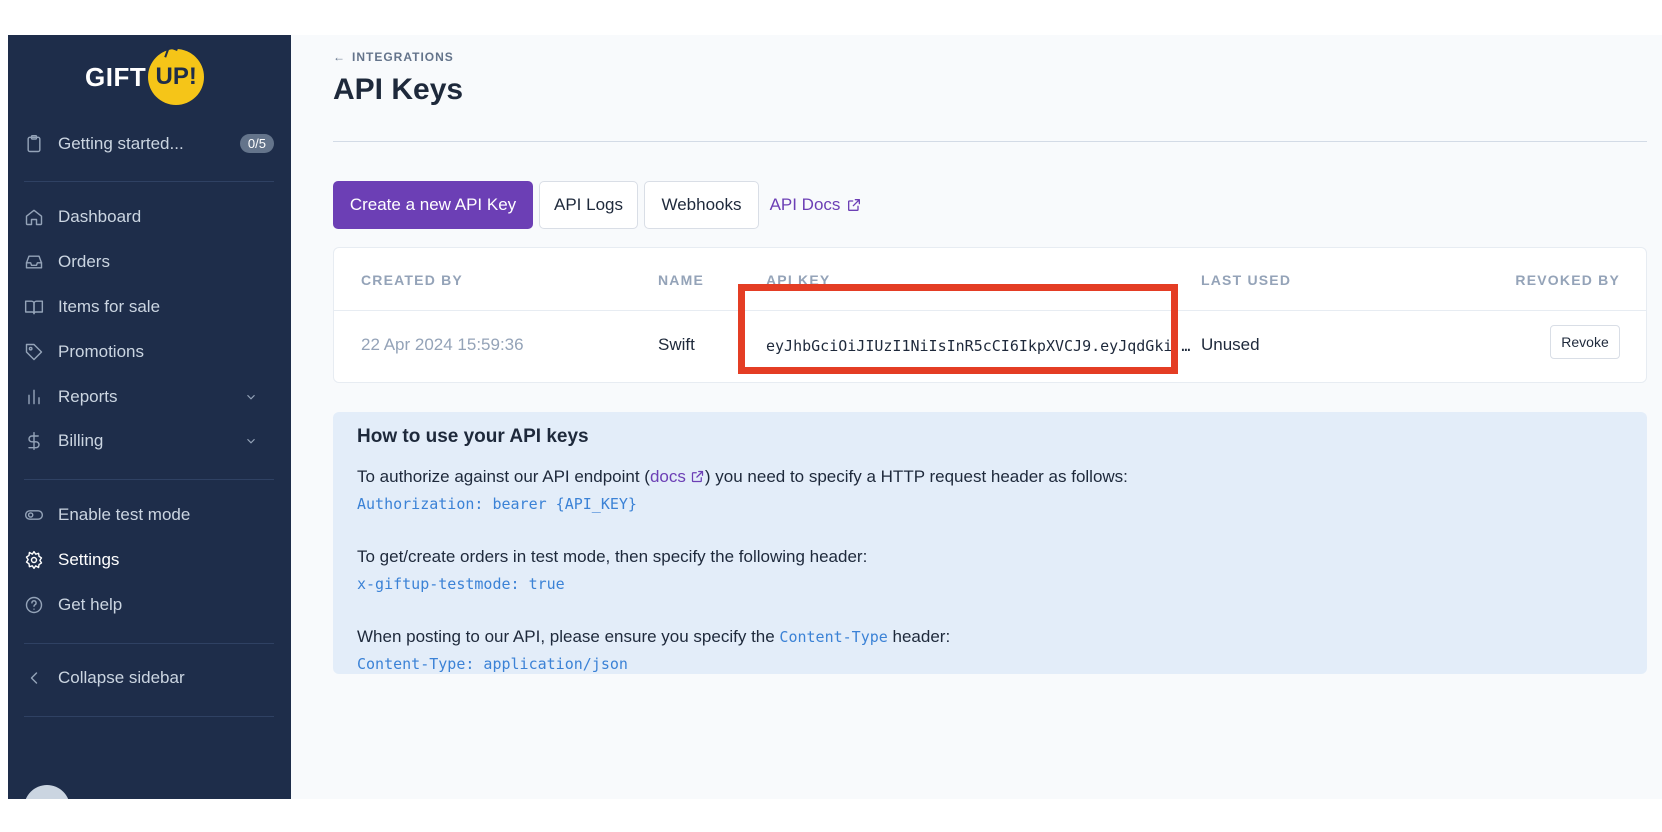 The image size is (1662, 832). I want to click on sidebar-item-promotions: Promotions, so click(149, 352).